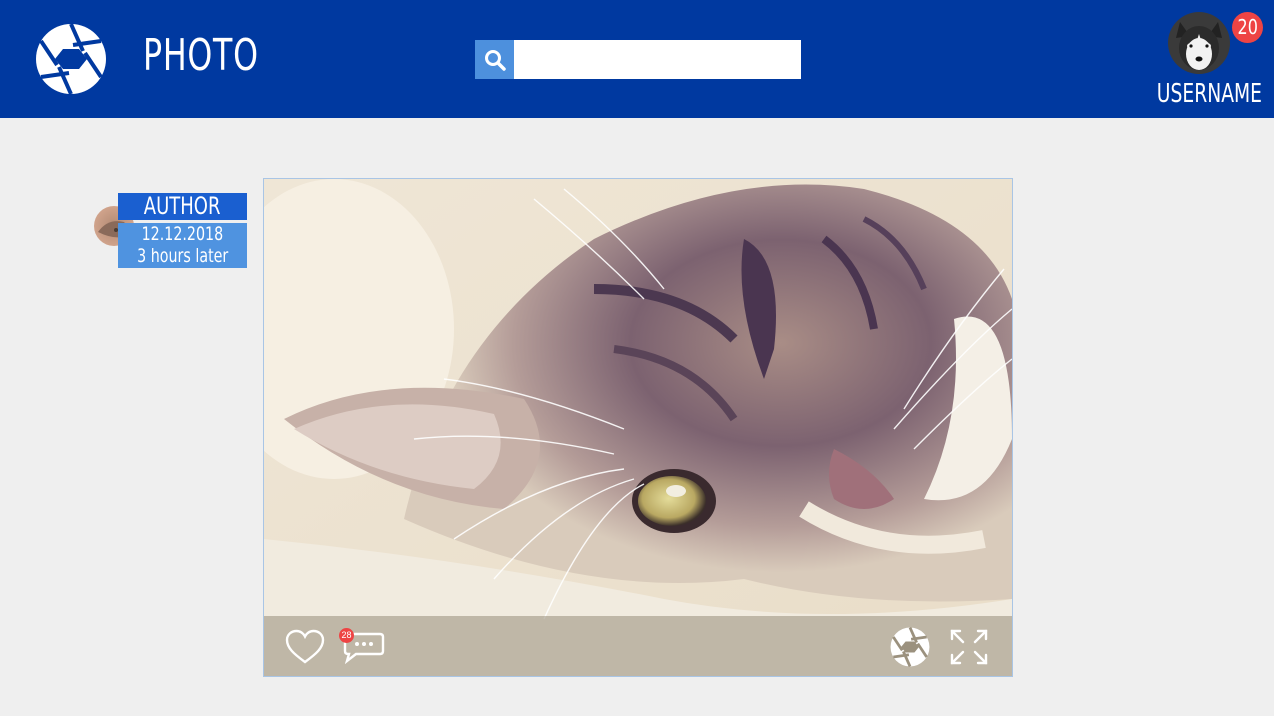 The width and height of the screenshot is (1274, 716). I want to click on aperture-logo-icon, so click(71, 59).